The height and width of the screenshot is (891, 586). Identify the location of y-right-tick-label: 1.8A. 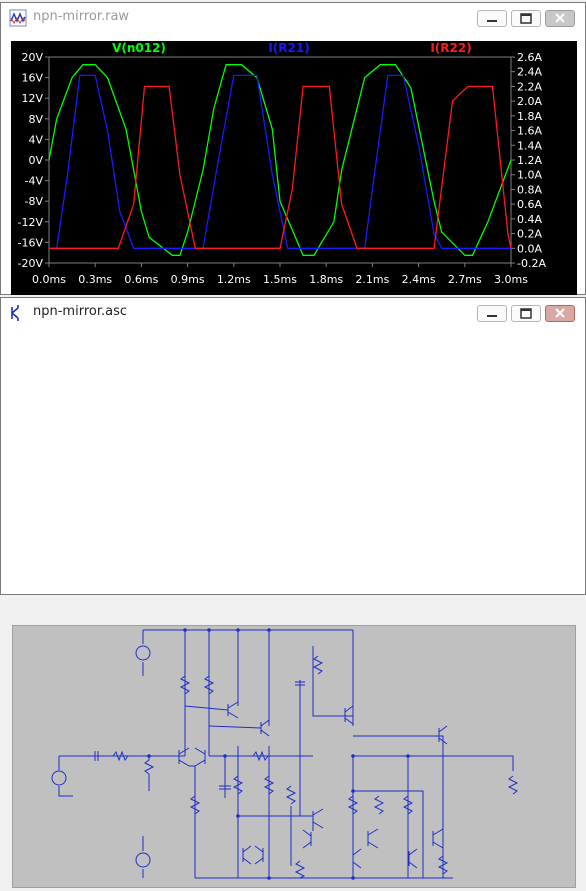
(529, 116).